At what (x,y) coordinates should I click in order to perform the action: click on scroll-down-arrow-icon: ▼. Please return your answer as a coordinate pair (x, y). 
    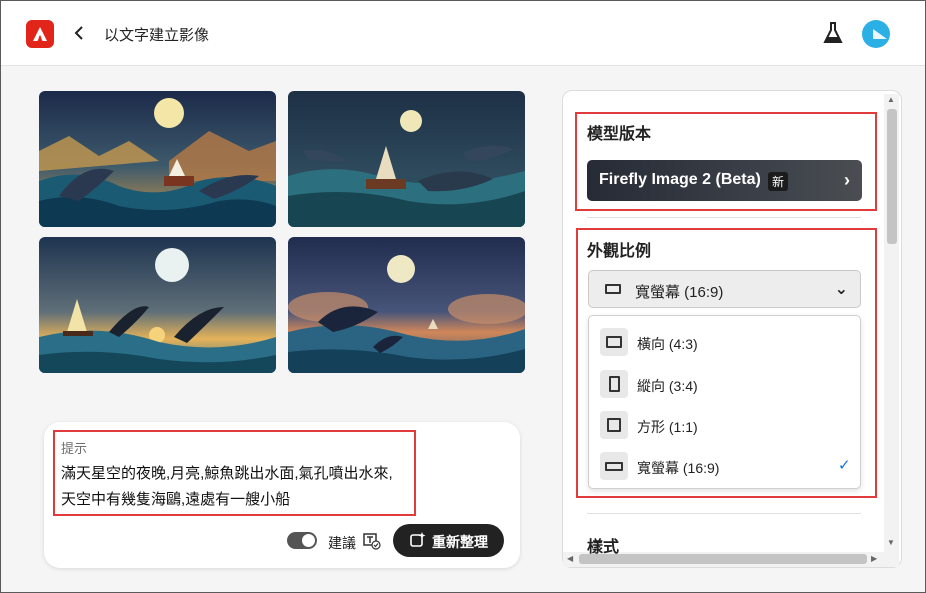
    Looking at the image, I should click on (891, 542).